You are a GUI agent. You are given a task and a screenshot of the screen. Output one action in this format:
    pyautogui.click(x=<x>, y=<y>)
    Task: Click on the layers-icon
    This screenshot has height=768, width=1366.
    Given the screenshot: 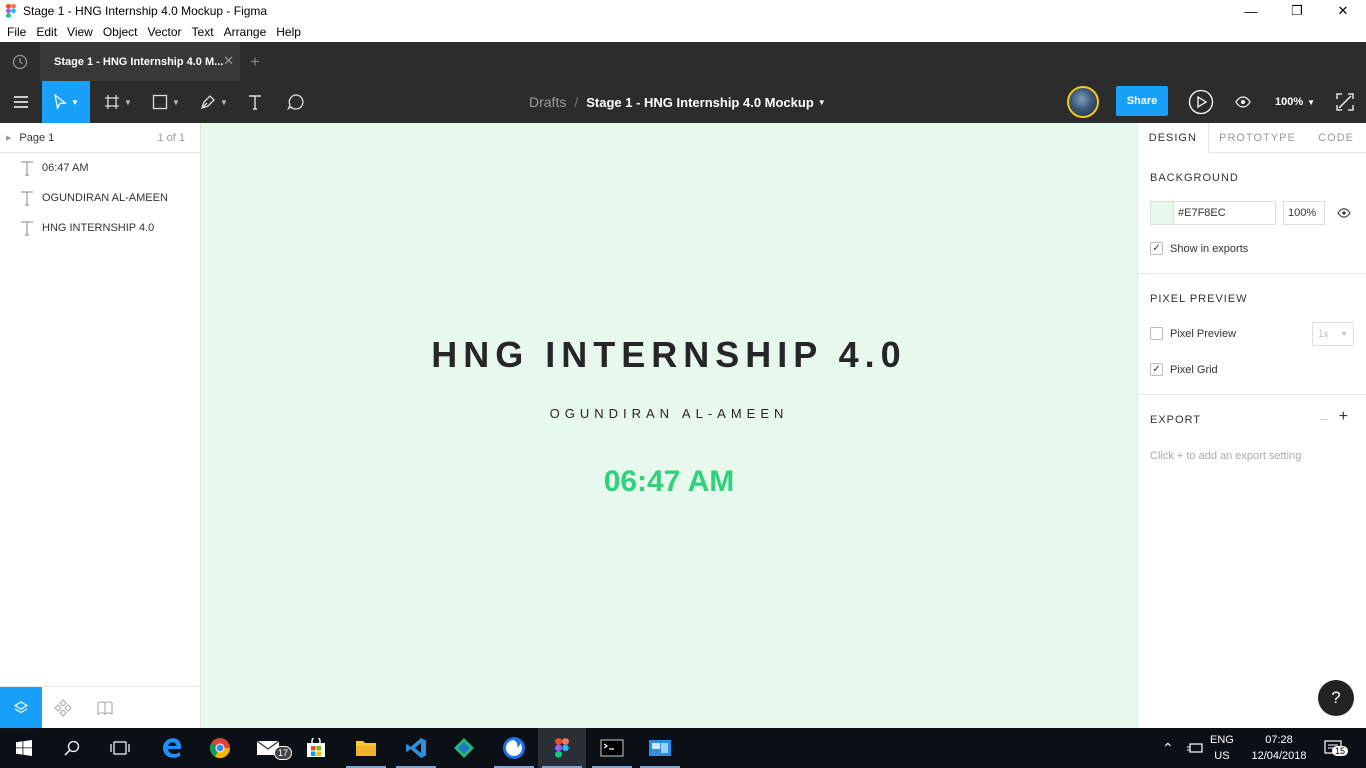 What is the action you would take?
    pyautogui.click(x=21, y=706)
    